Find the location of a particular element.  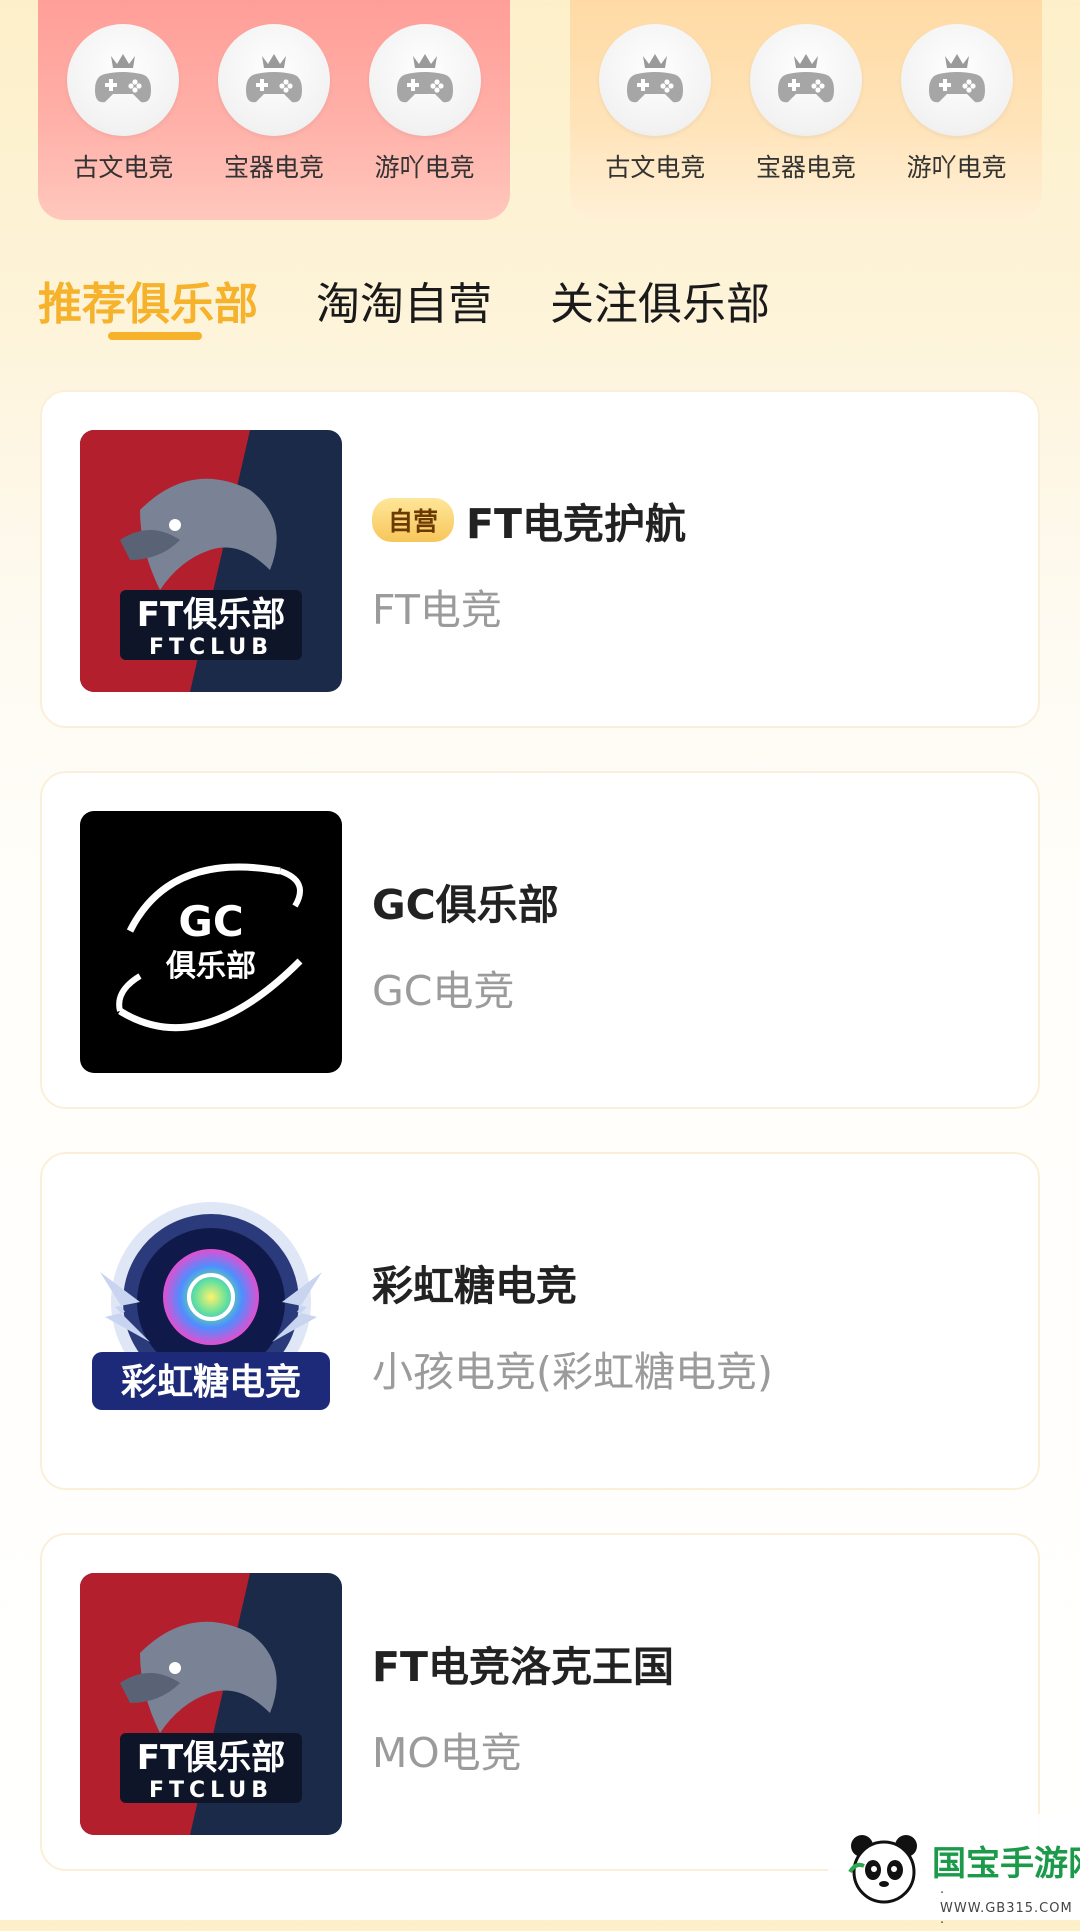

site-watermark: 国宝手游网 · WWW.GB315.COM · is located at coordinates (954, 1872).